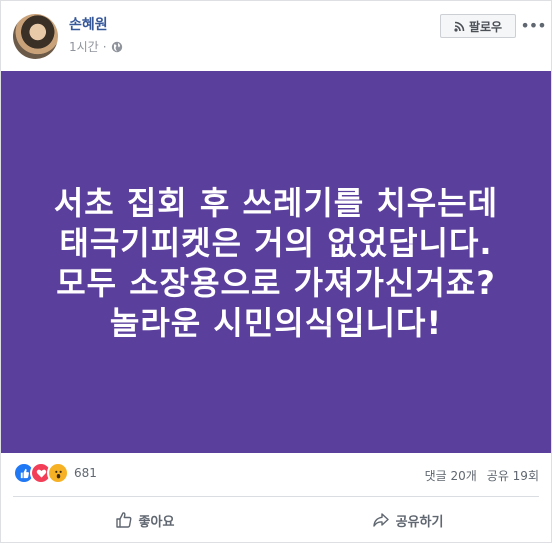 This screenshot has width=552, height=543. Describe the element at coordinates (84, 46) in the screenshot. I see `post-time: 1시간` at that location.